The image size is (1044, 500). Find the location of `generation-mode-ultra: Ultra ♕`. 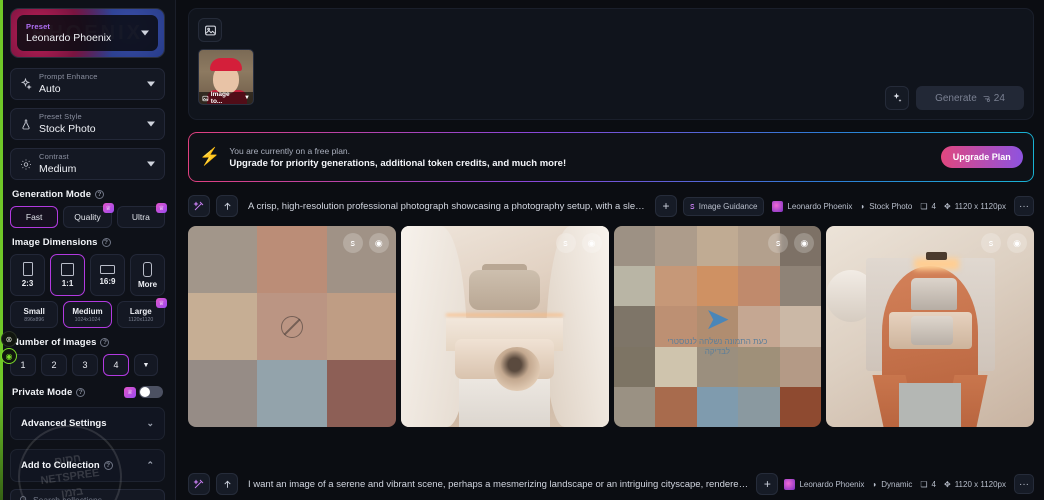

generation-mode-ultra: Ultra ♕ is located at coordinates (141, 215).